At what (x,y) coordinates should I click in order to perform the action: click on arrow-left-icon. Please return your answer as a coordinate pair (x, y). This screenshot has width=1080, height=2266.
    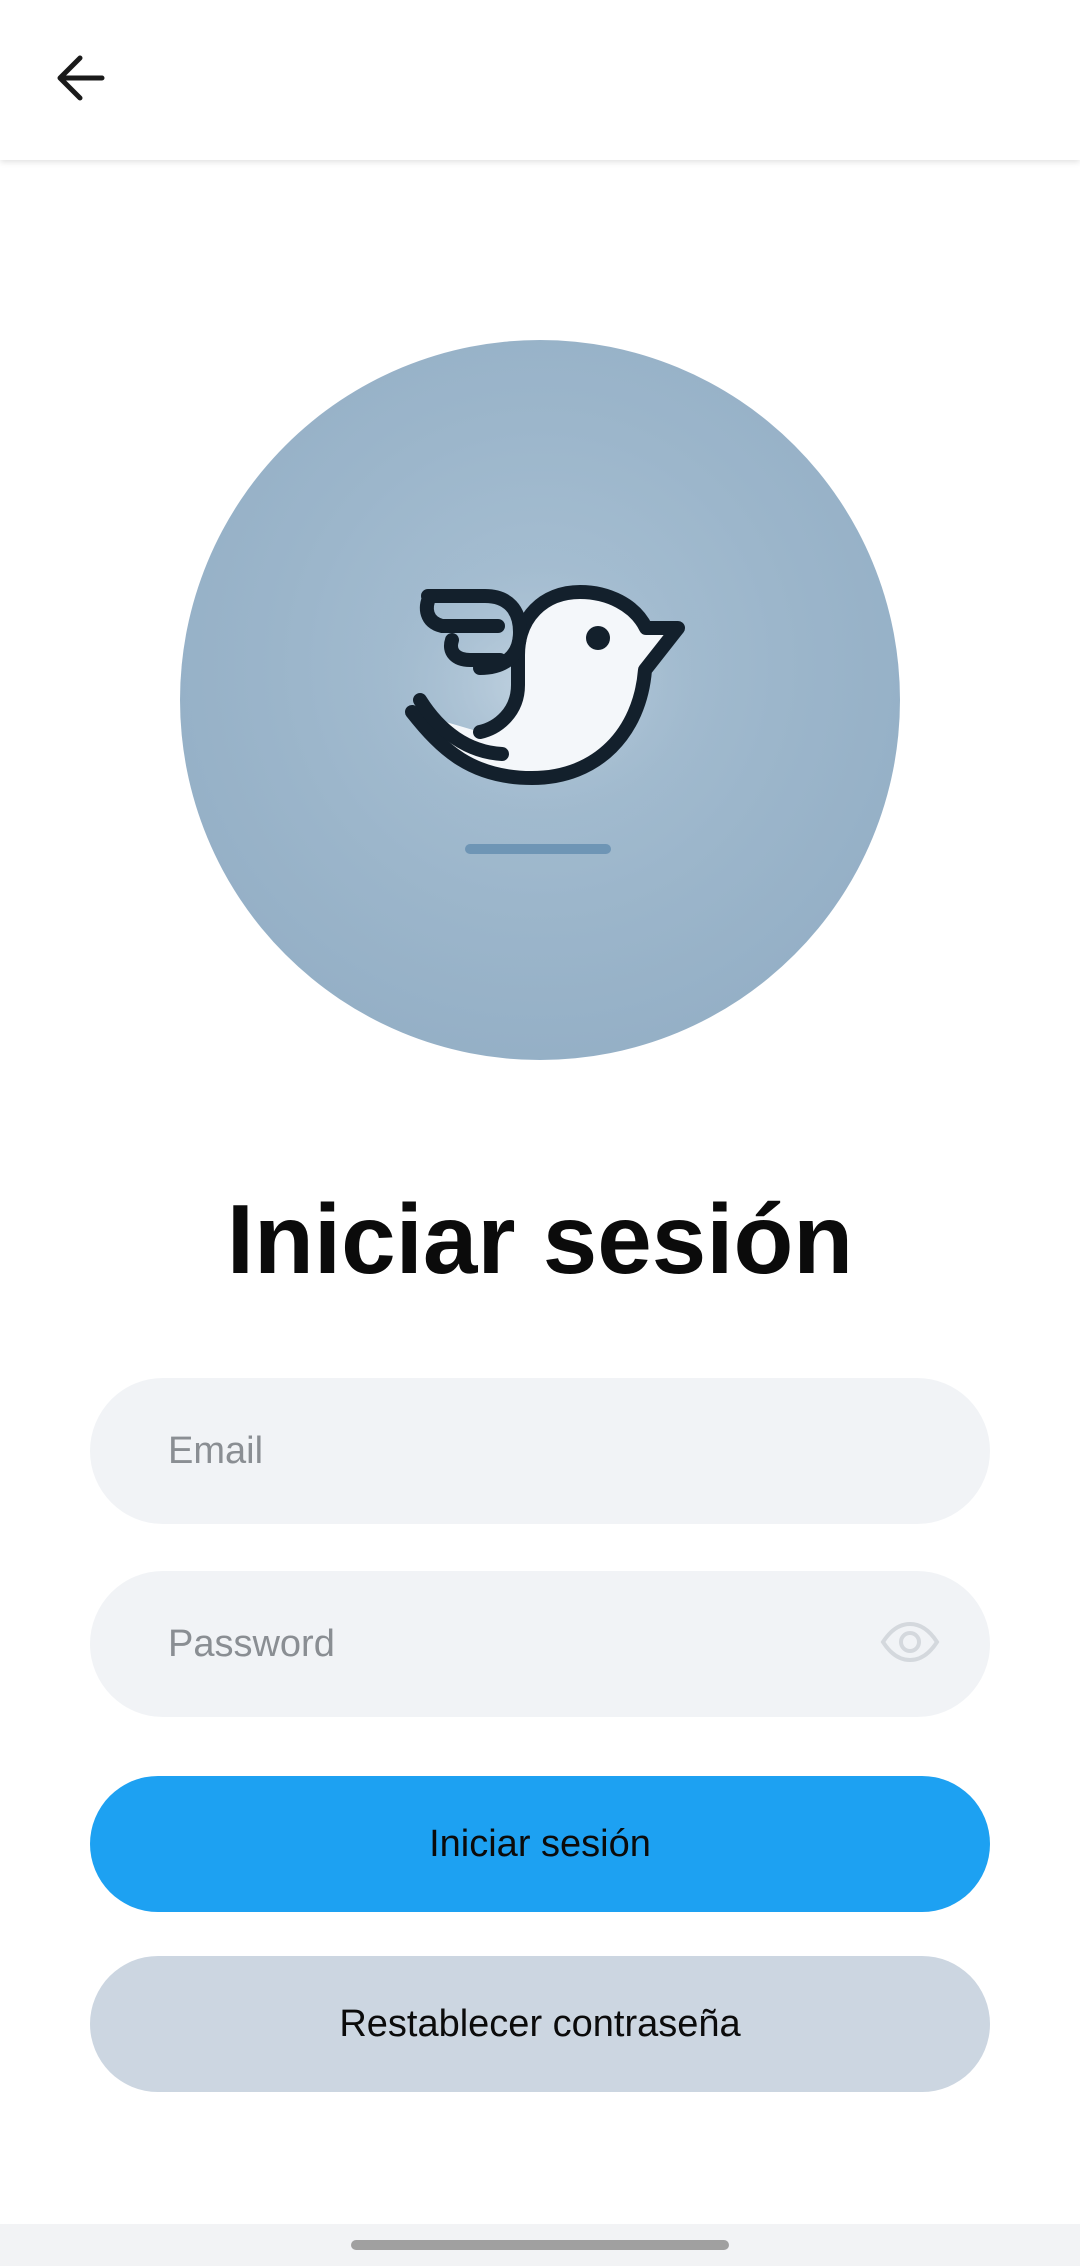
    Looking at the image, I should click on (80, 80).